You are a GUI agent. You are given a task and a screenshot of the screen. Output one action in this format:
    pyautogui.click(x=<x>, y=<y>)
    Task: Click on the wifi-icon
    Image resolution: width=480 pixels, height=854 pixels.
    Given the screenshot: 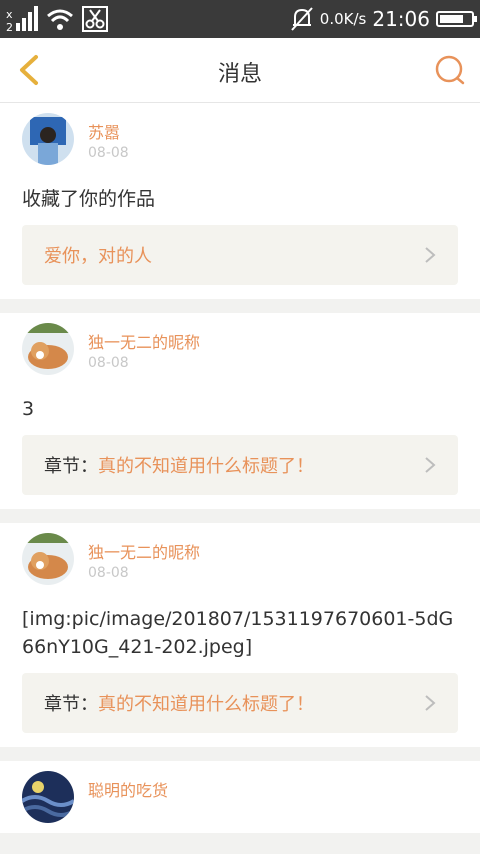 What is the action you would take?
    pyautogui.click(x=60, y=19)
    